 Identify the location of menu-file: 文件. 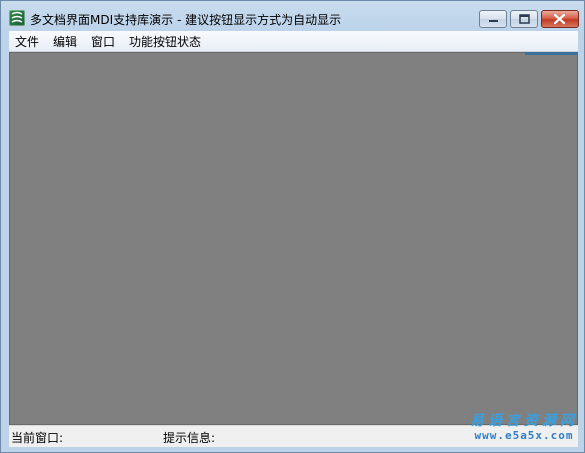
(27, 41).